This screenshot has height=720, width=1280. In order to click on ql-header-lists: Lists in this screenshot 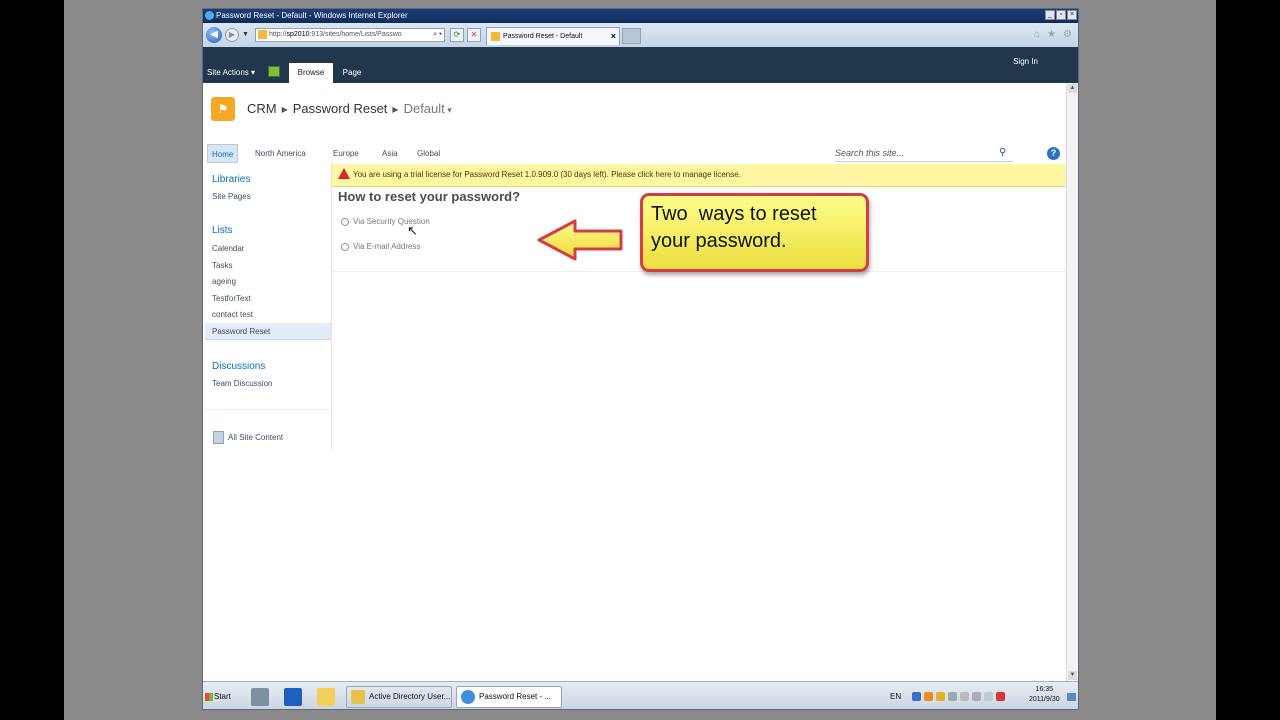, I will do `click(222, 230)`.